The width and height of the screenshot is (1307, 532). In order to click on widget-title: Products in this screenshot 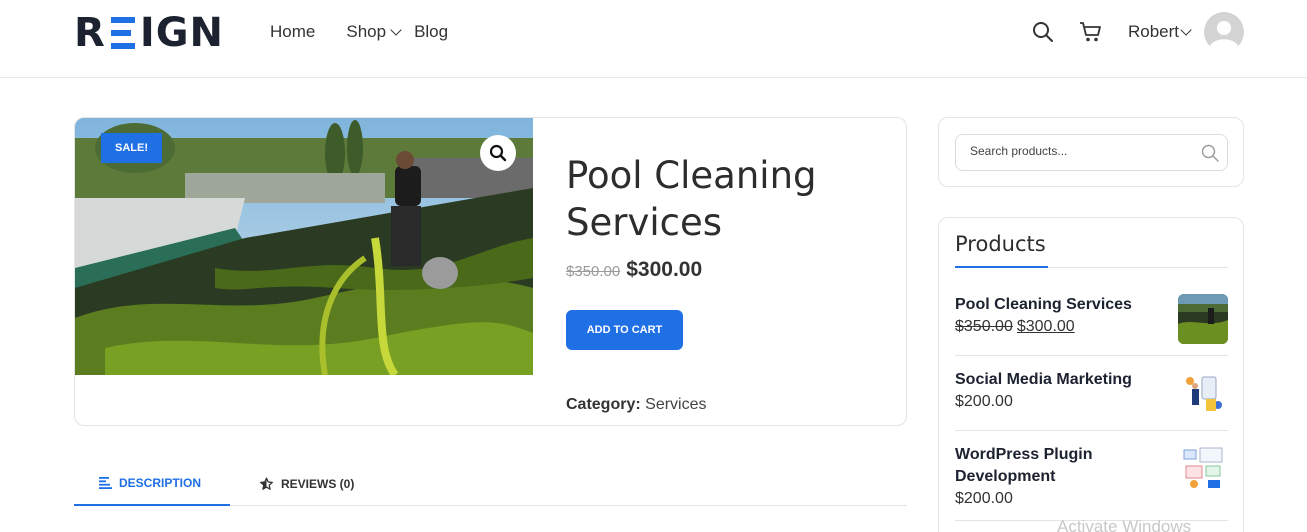, I will do `click(1000, 244)`.